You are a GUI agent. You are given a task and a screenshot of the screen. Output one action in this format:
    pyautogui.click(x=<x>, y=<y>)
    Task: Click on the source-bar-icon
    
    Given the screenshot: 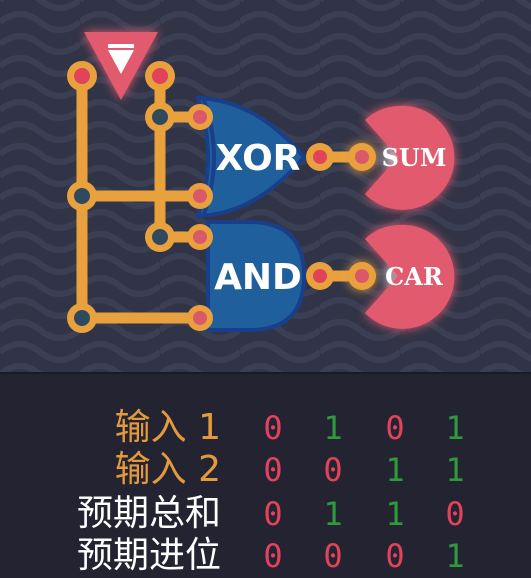 What is the action you would take?
    pyautogui.click(x=121, y=46)
    